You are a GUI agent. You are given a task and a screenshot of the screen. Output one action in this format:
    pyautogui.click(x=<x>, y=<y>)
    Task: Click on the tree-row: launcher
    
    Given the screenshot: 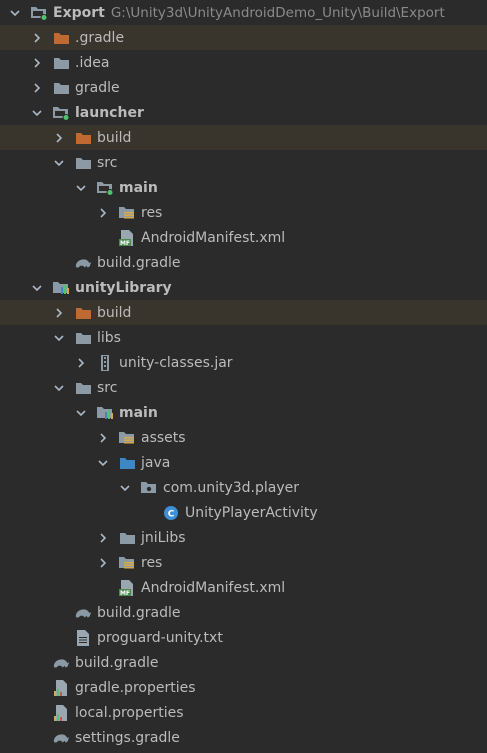 What is the action you would take?
    pyautogui.click(x=243, y=112)
    